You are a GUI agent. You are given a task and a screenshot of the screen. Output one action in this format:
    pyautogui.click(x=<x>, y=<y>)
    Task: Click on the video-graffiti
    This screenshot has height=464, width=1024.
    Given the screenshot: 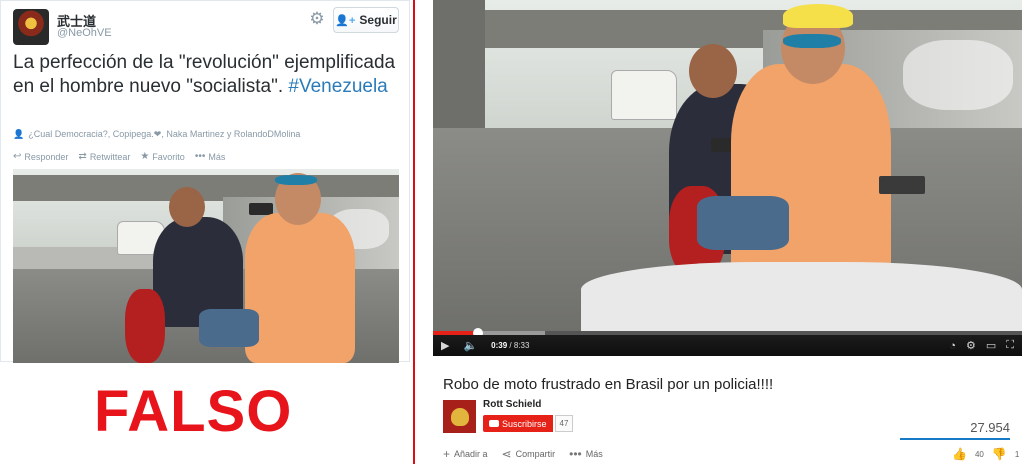 What is the action you would take?
    pyautogui.click(x=958, y=75)
    